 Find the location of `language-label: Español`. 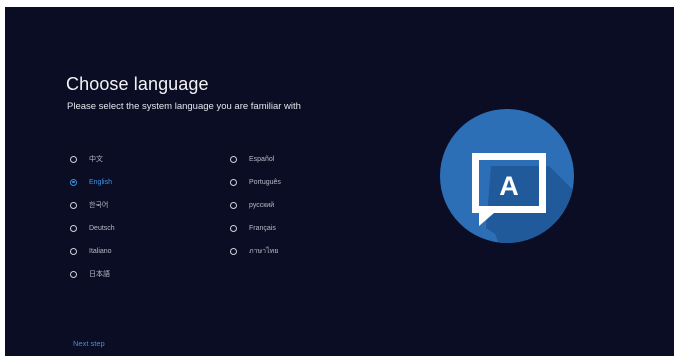

language-label: Español is located at coordinates (262, 159).